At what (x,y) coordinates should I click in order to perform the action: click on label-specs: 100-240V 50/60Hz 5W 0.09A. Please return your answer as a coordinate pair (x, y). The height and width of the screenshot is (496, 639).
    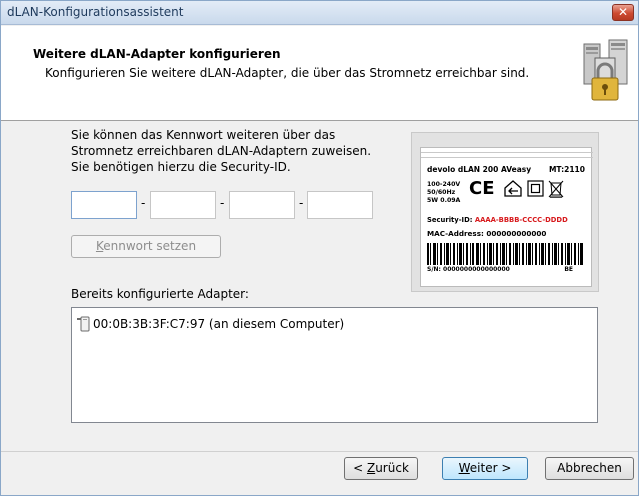
    Looking at the image, I should click on (443, 193).